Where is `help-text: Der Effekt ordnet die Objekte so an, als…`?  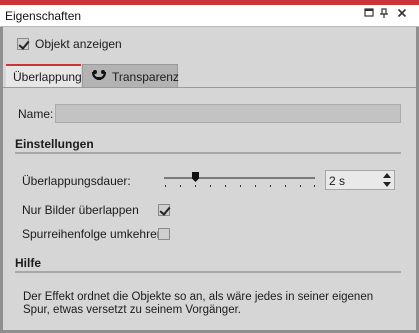
help-text: Der Effekt ordnet die Objekte so an, als… is located at coordinates (198, 303).